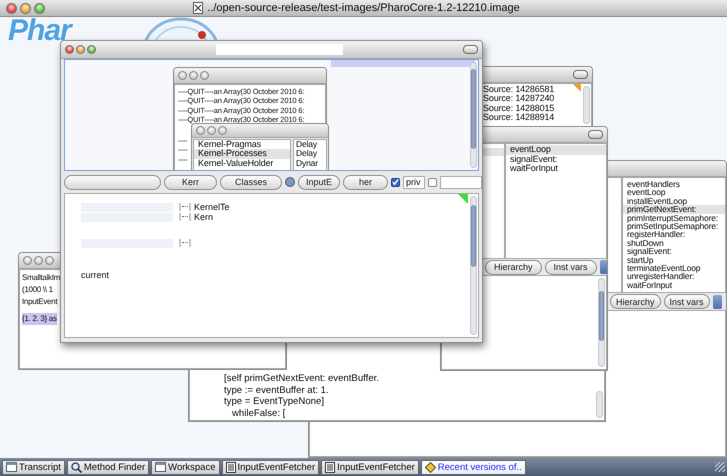 The image size is (727, 476). What do you see at coordinates (674, 201) in the screenshot?
I see `method-item: installEventLoop` at bounding box center [674, 201].